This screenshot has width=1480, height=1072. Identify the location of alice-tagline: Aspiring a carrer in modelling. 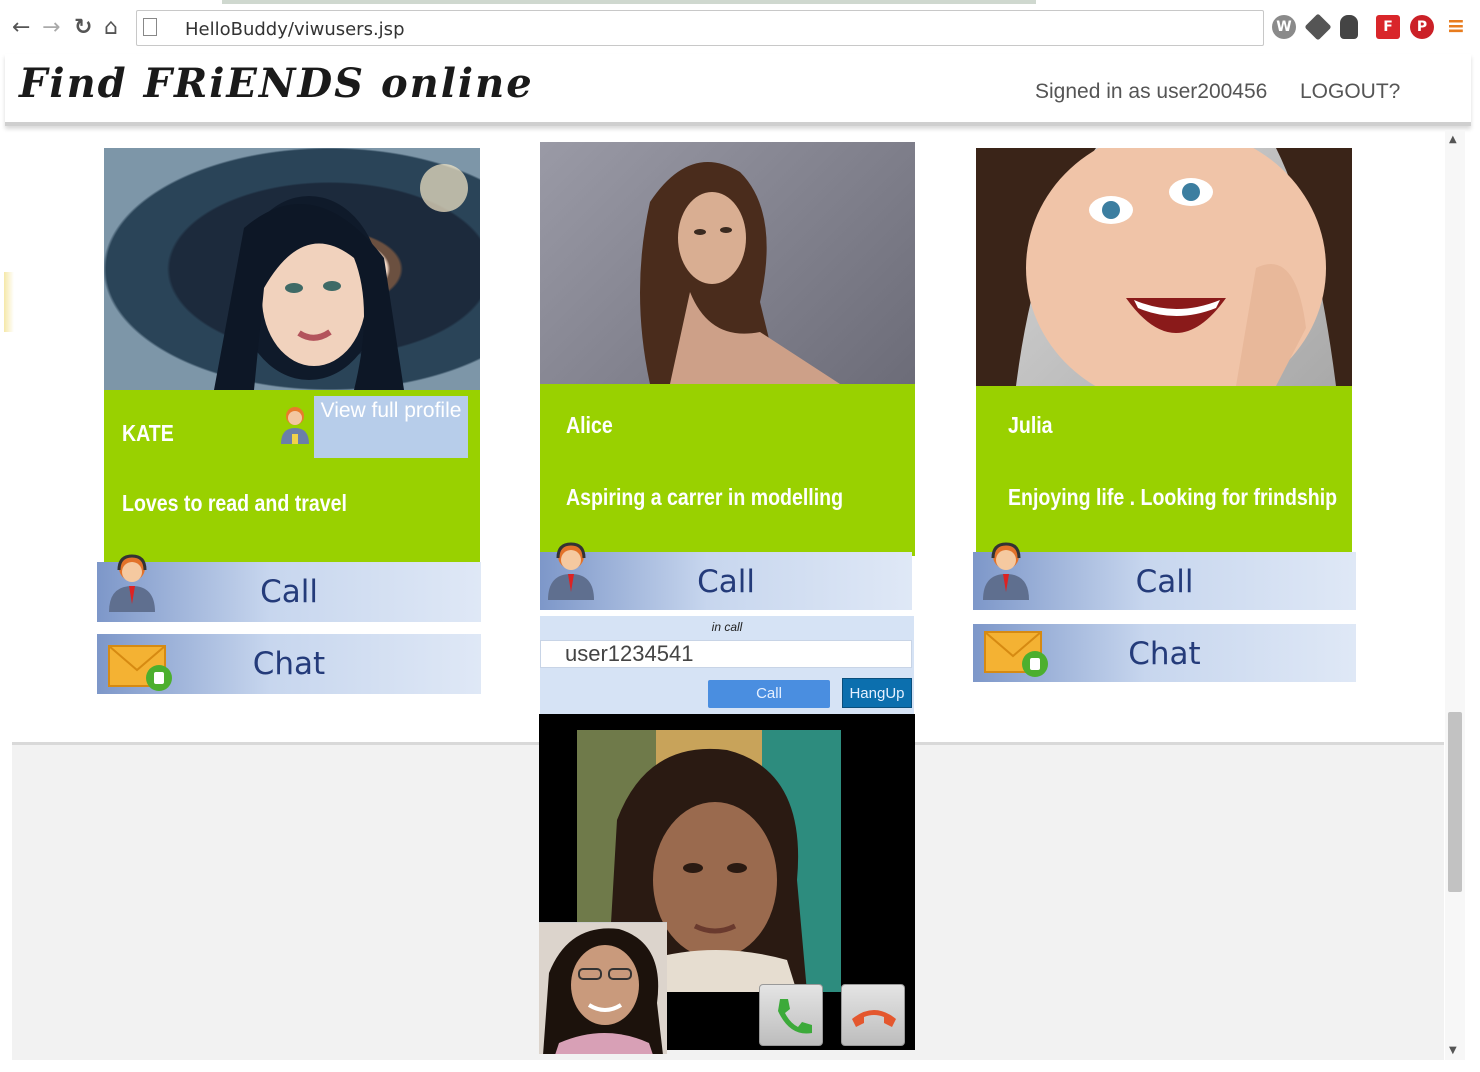
(705, 497).